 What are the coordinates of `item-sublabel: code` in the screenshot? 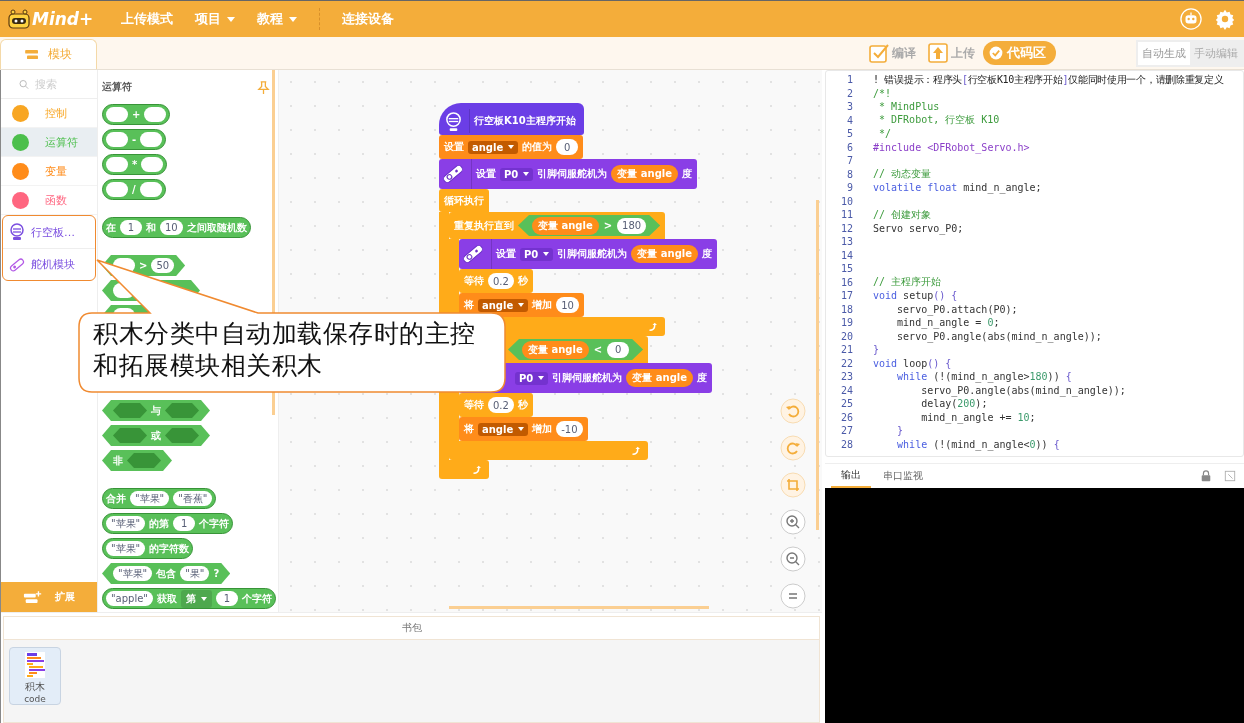 It's located at (35, 699).